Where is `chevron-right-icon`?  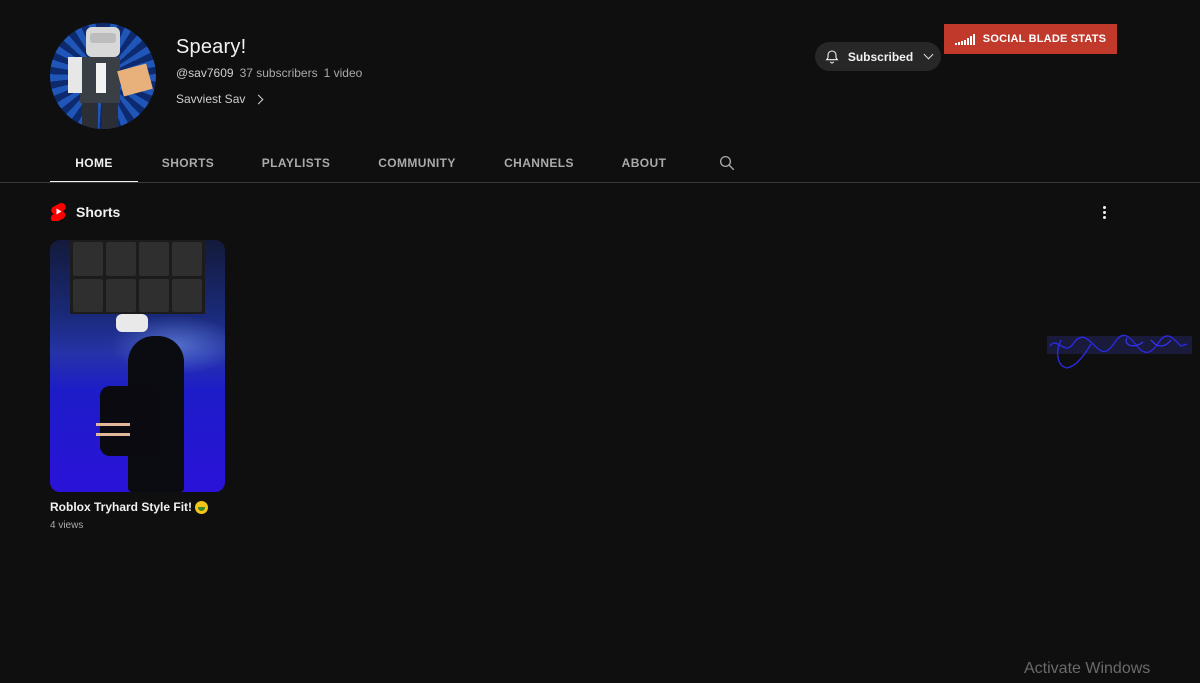 chevron-right-icon is located at coordinates (258, 99).